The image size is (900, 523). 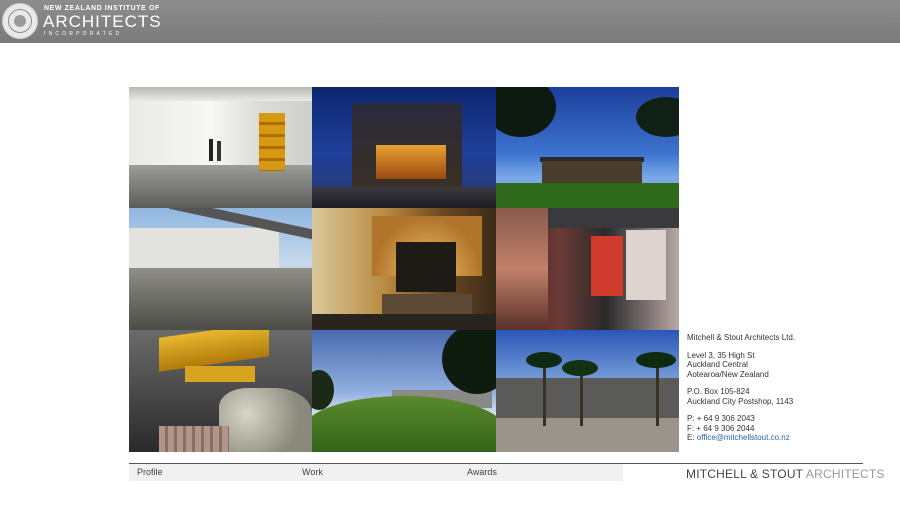 What do you see at coordinates (745, 474) in the screenshot?
I see `logo-name: MITCHELL & STOUT` at bounding box center [745, 474].